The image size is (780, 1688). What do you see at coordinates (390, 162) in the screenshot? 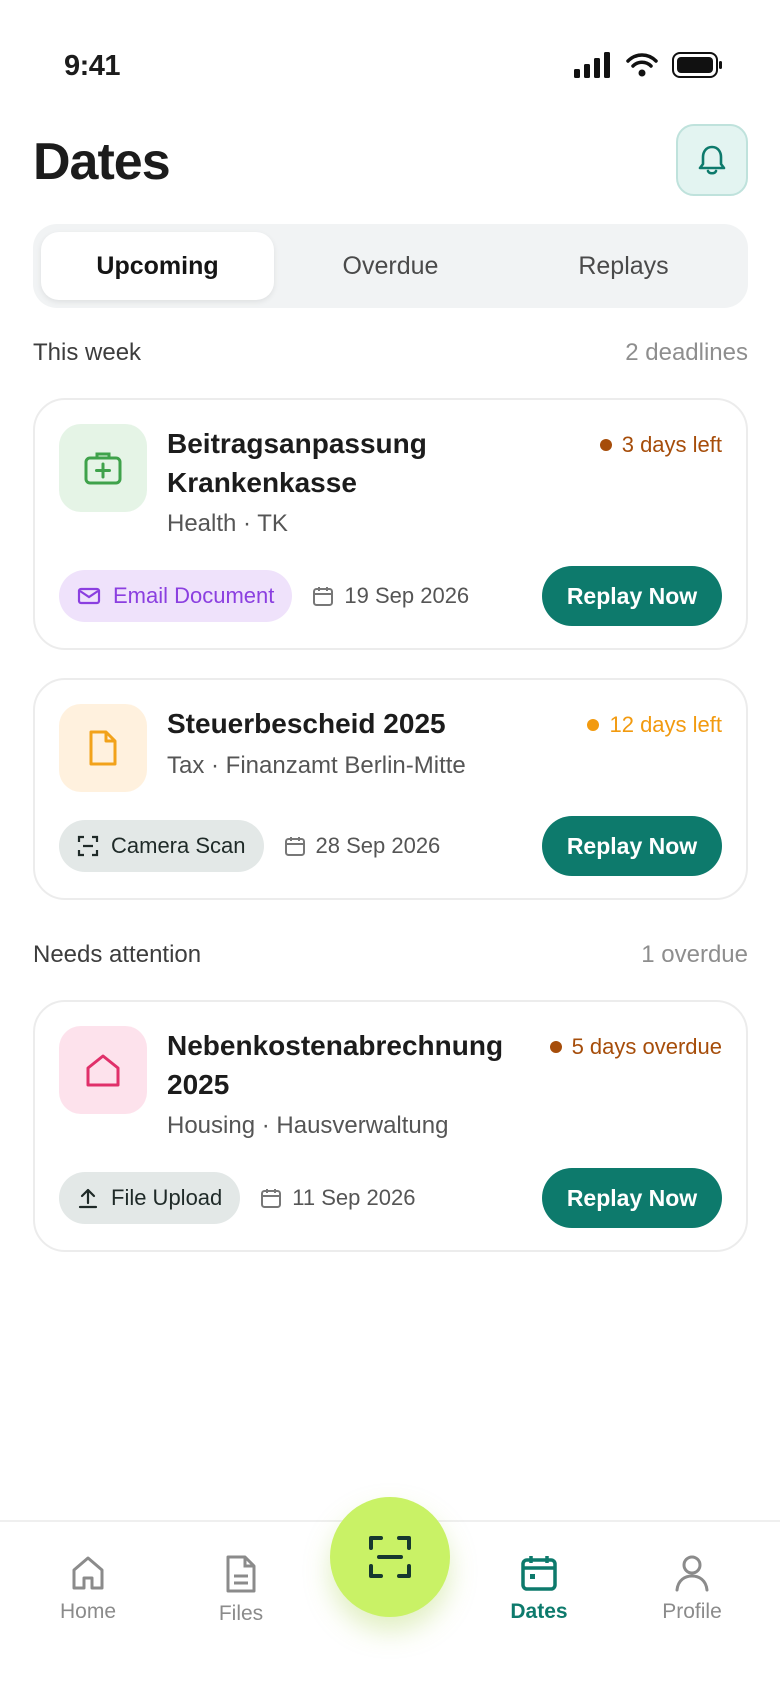
I see `page-header: Dates` at bounding box center [390, 162].